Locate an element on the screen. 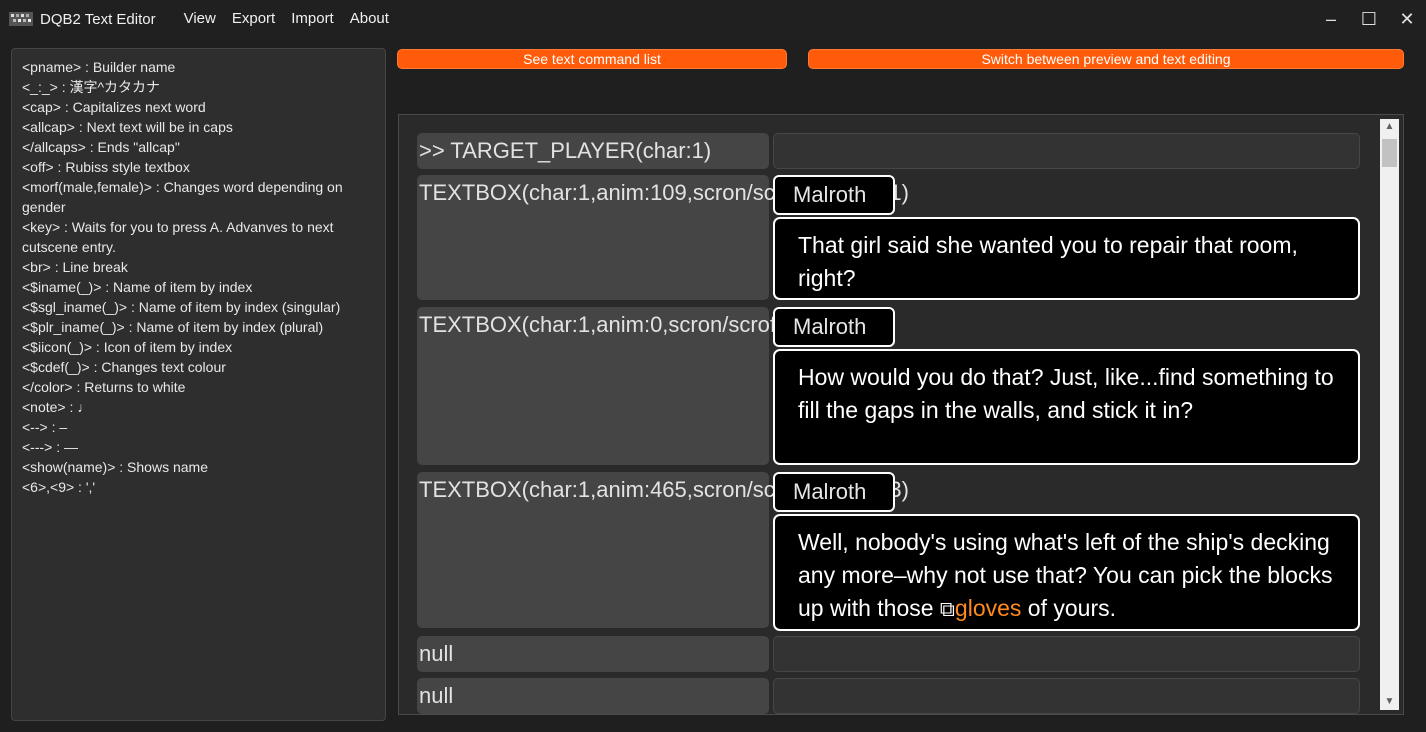 The image size is (1426, 732). toggle-preview-button: Switch between preview and text editing is located at coordinates (1106, 59).